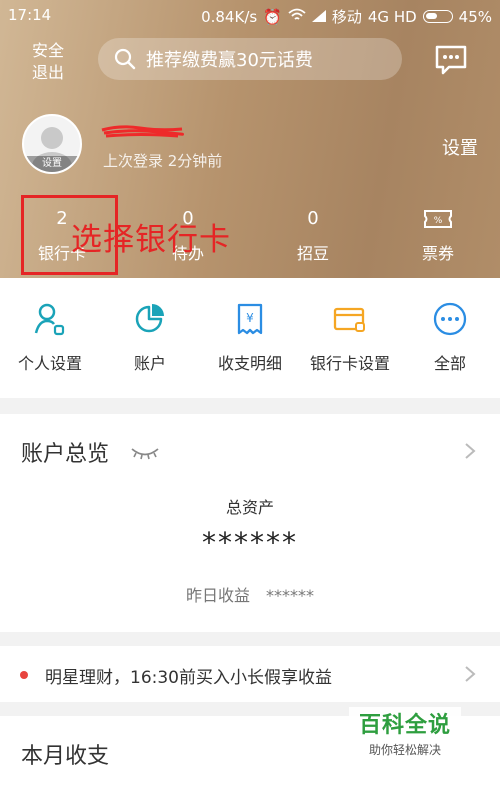  What do you see at coordinates (48, 62) in the screenshot?
I see `logout-button: 安全 退出` at bounding box center [48, 62].